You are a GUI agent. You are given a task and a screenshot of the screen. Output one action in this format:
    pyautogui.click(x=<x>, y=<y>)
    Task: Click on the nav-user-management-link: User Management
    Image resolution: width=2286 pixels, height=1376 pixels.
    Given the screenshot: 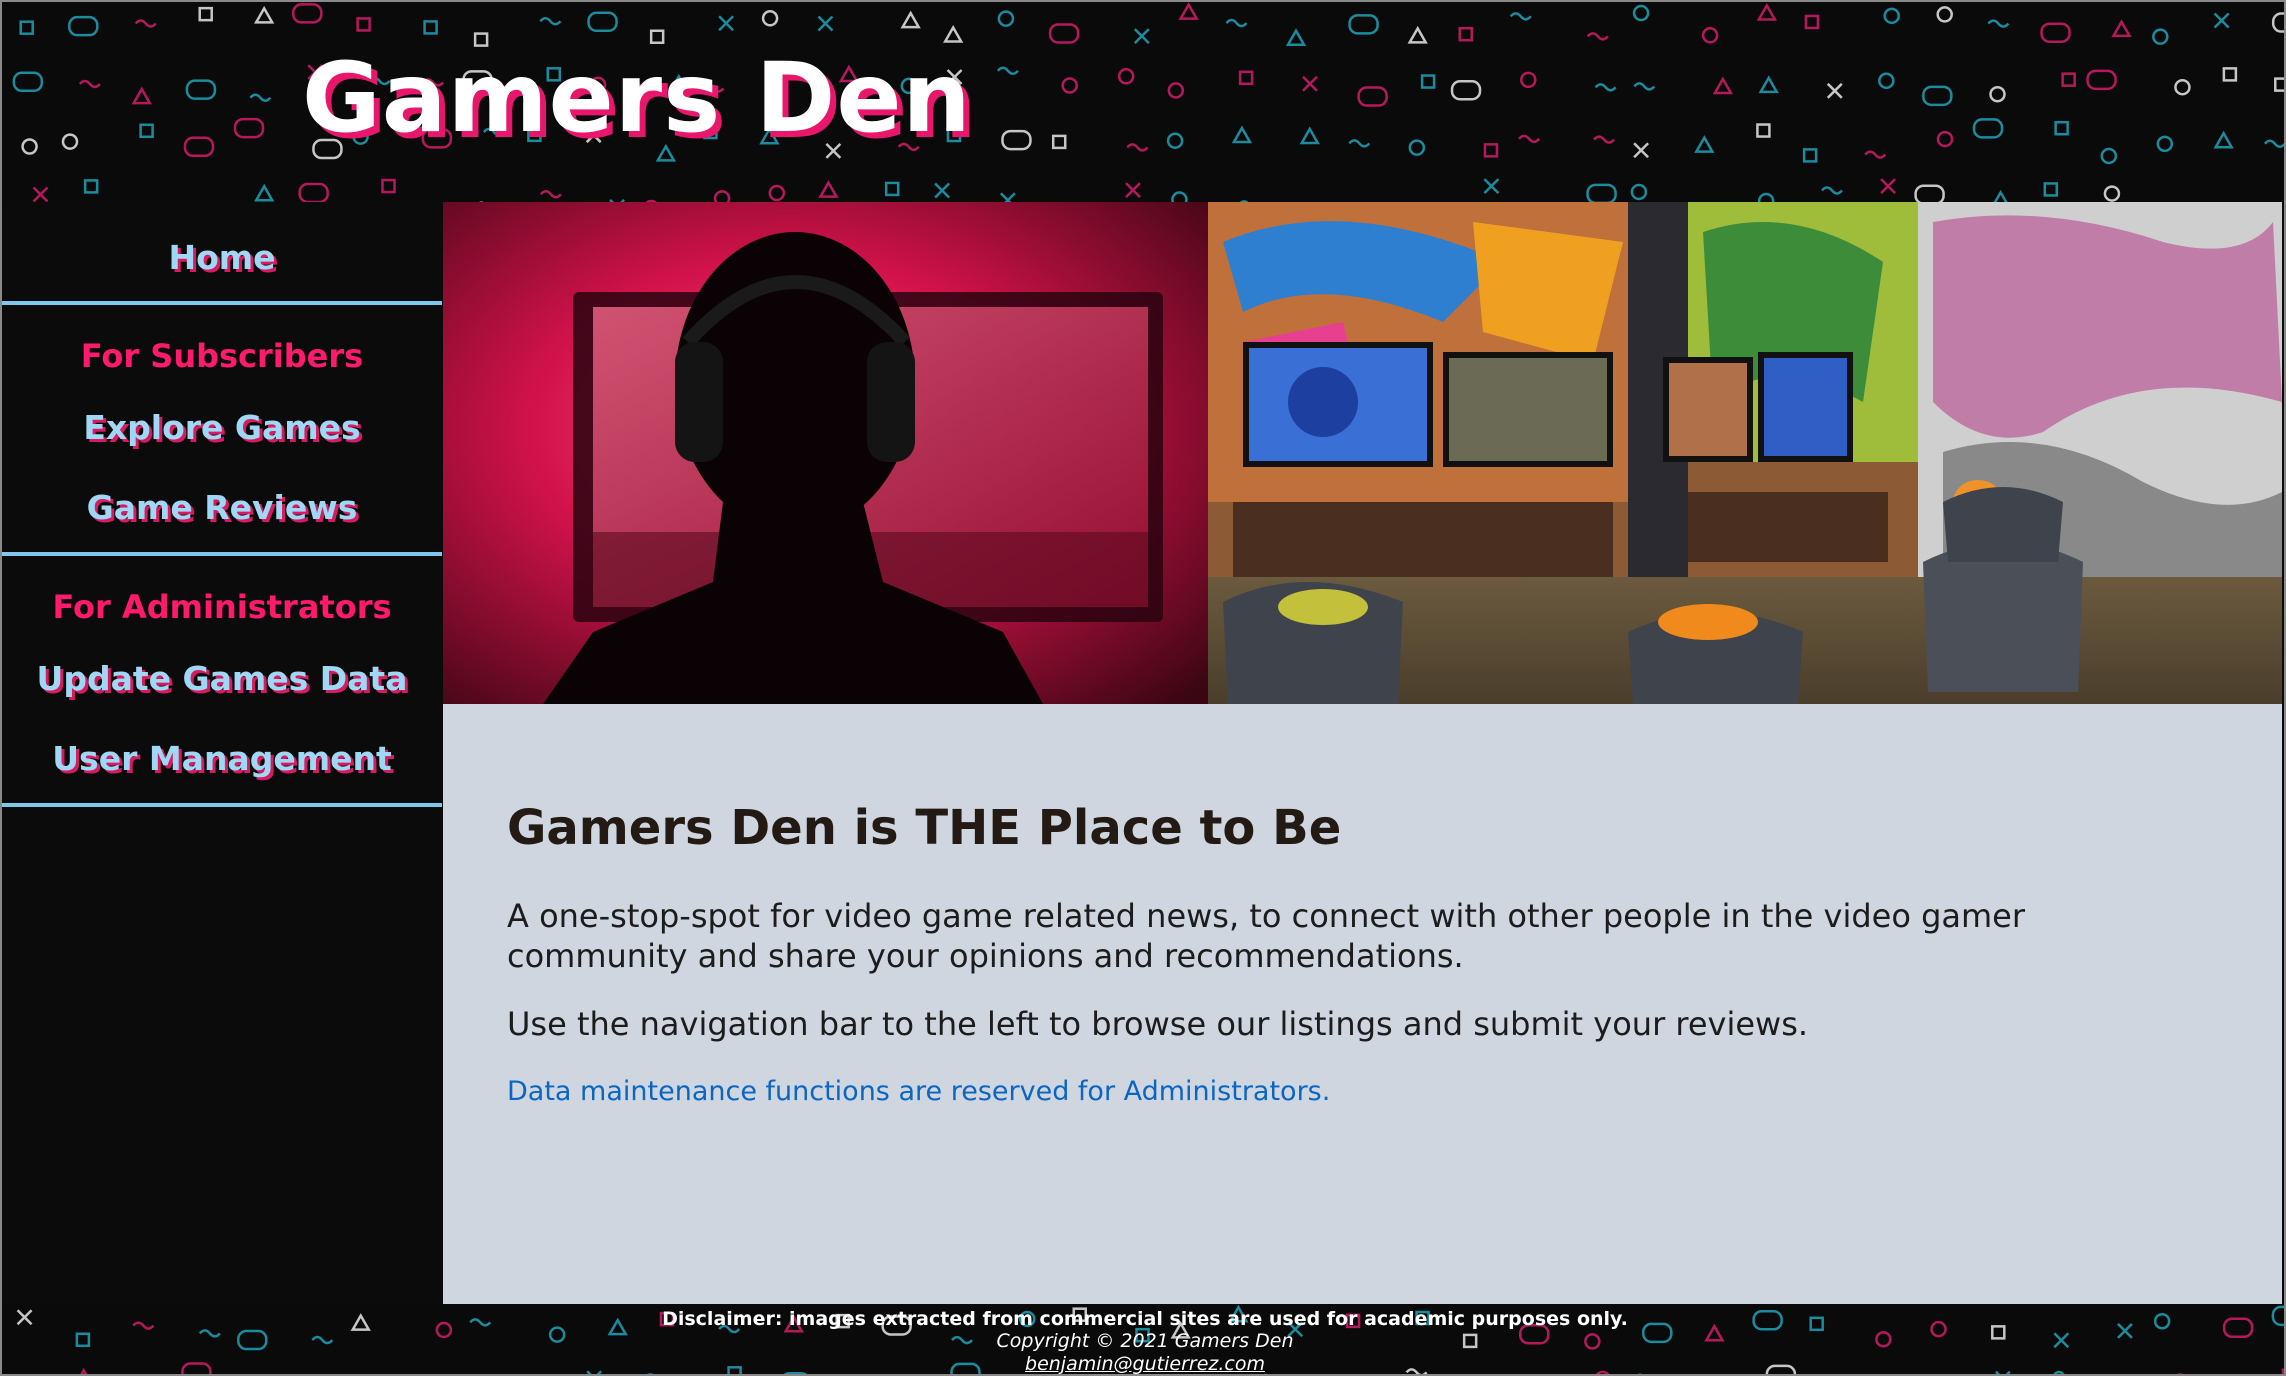 What is the action you would take?
    pyautogui.click(x=222, y=758)
    